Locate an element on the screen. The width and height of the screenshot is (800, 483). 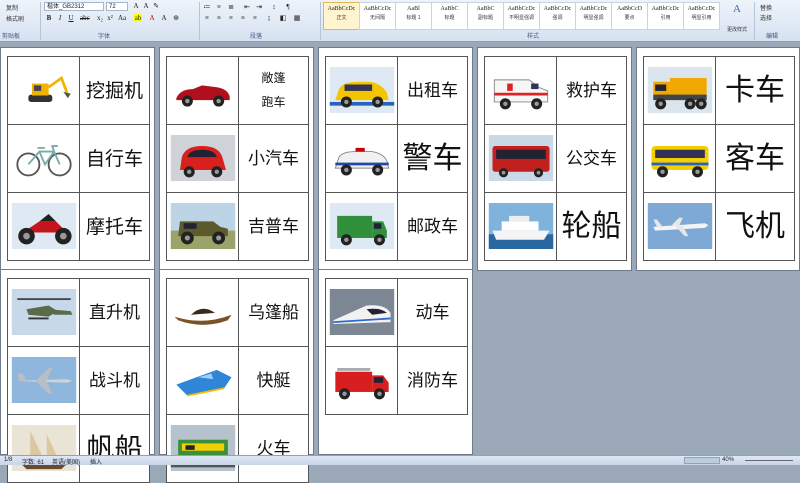
style-tile: AaBbCcD 要点 is located at coordinates (629, 16).